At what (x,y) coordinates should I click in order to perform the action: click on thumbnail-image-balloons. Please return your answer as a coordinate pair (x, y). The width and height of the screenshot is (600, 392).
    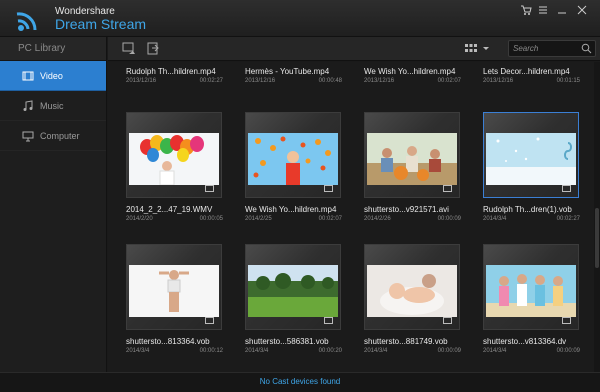
    Looking at the image, I should click on (174, 159).